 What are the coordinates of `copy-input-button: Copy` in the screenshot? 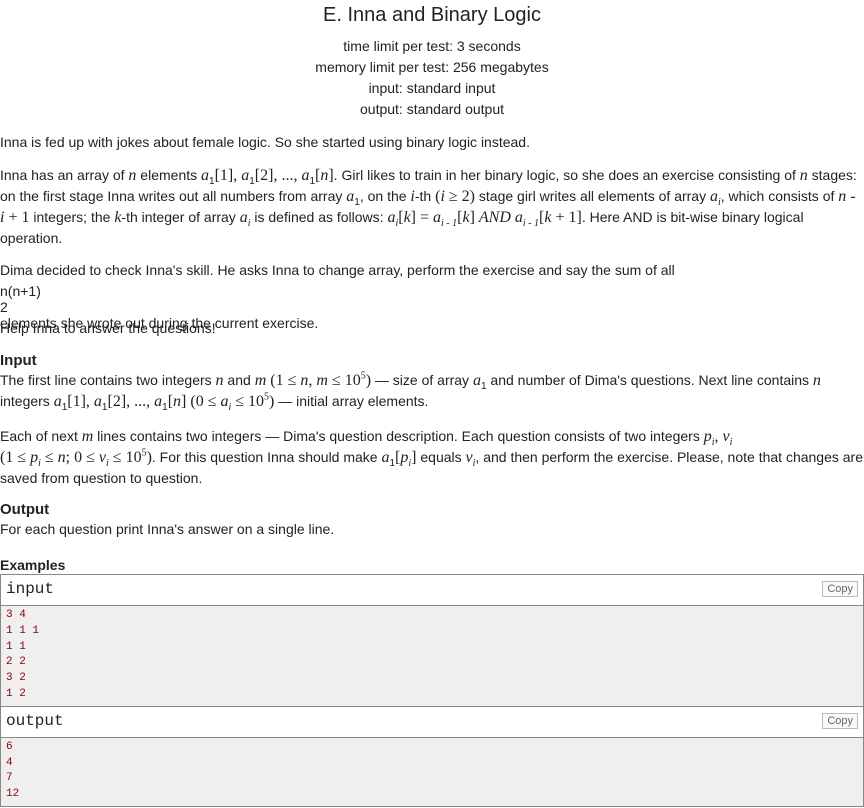 It's located at (840, 589).